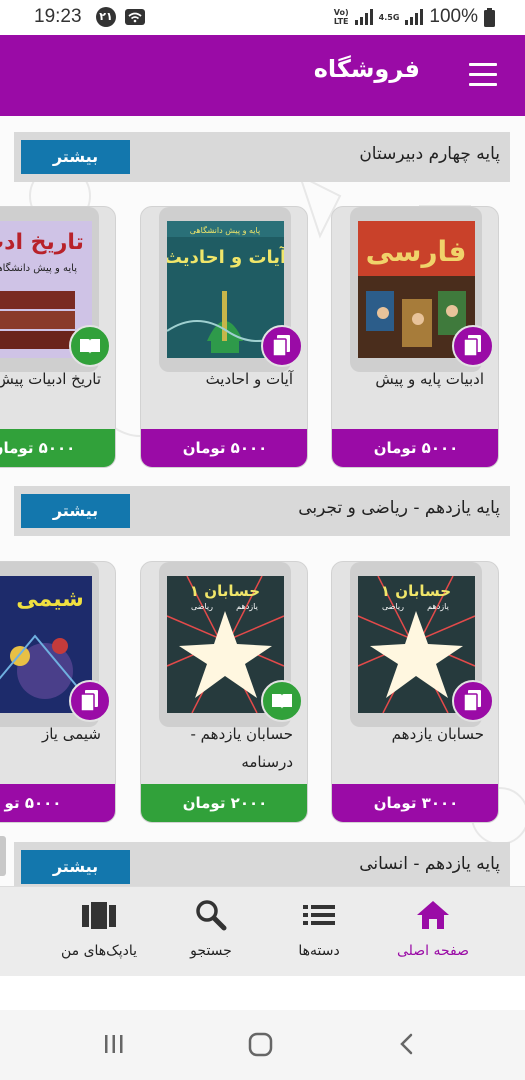 The image size is (525, 1080). I want to click on menu-button, so click(483, 75).